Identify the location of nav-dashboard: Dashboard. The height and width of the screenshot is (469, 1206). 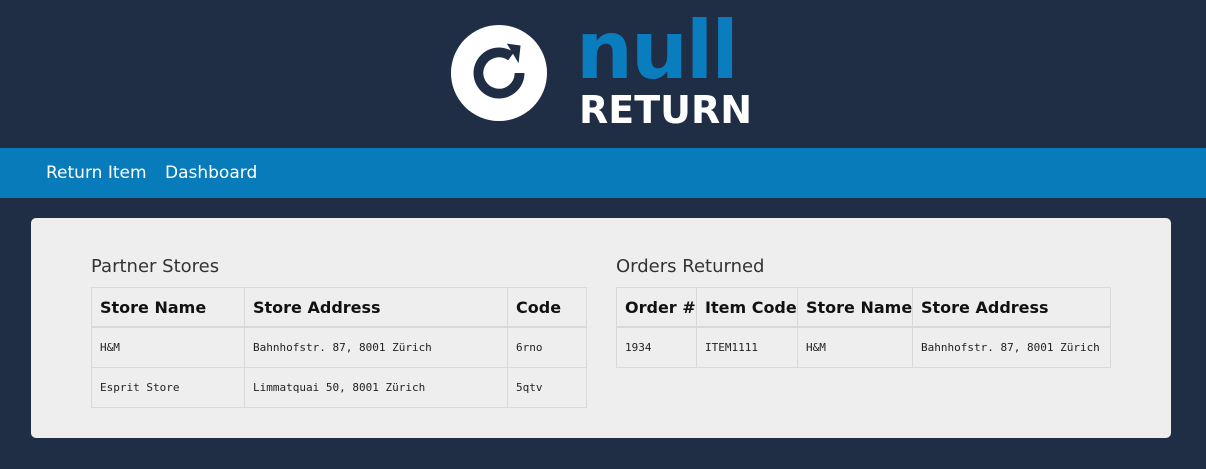
(211, 173).